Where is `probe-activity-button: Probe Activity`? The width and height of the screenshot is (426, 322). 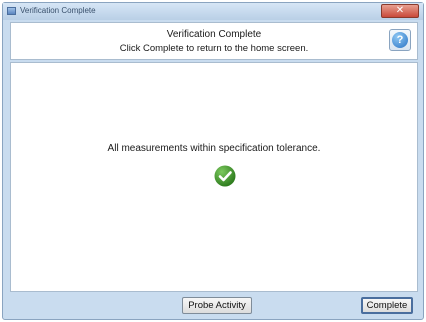 probe-activity-button: Probe Activity is located at coordinates (217, 305).